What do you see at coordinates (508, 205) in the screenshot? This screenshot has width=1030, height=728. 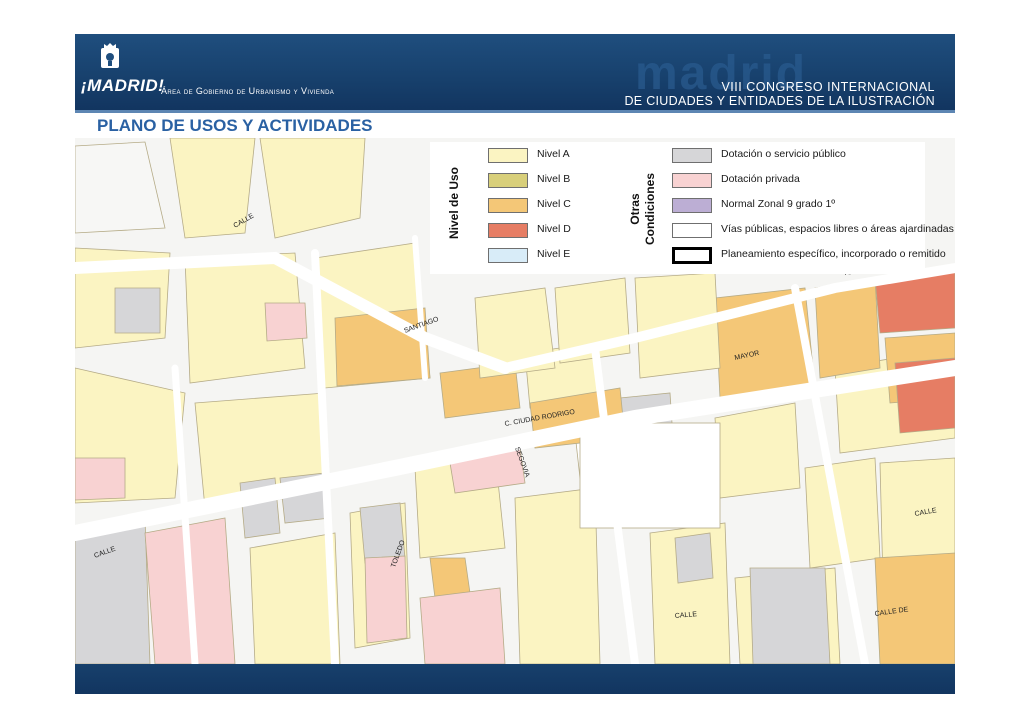 I see `legend-swatch-nivel-c` at bounding box center [508, 205].